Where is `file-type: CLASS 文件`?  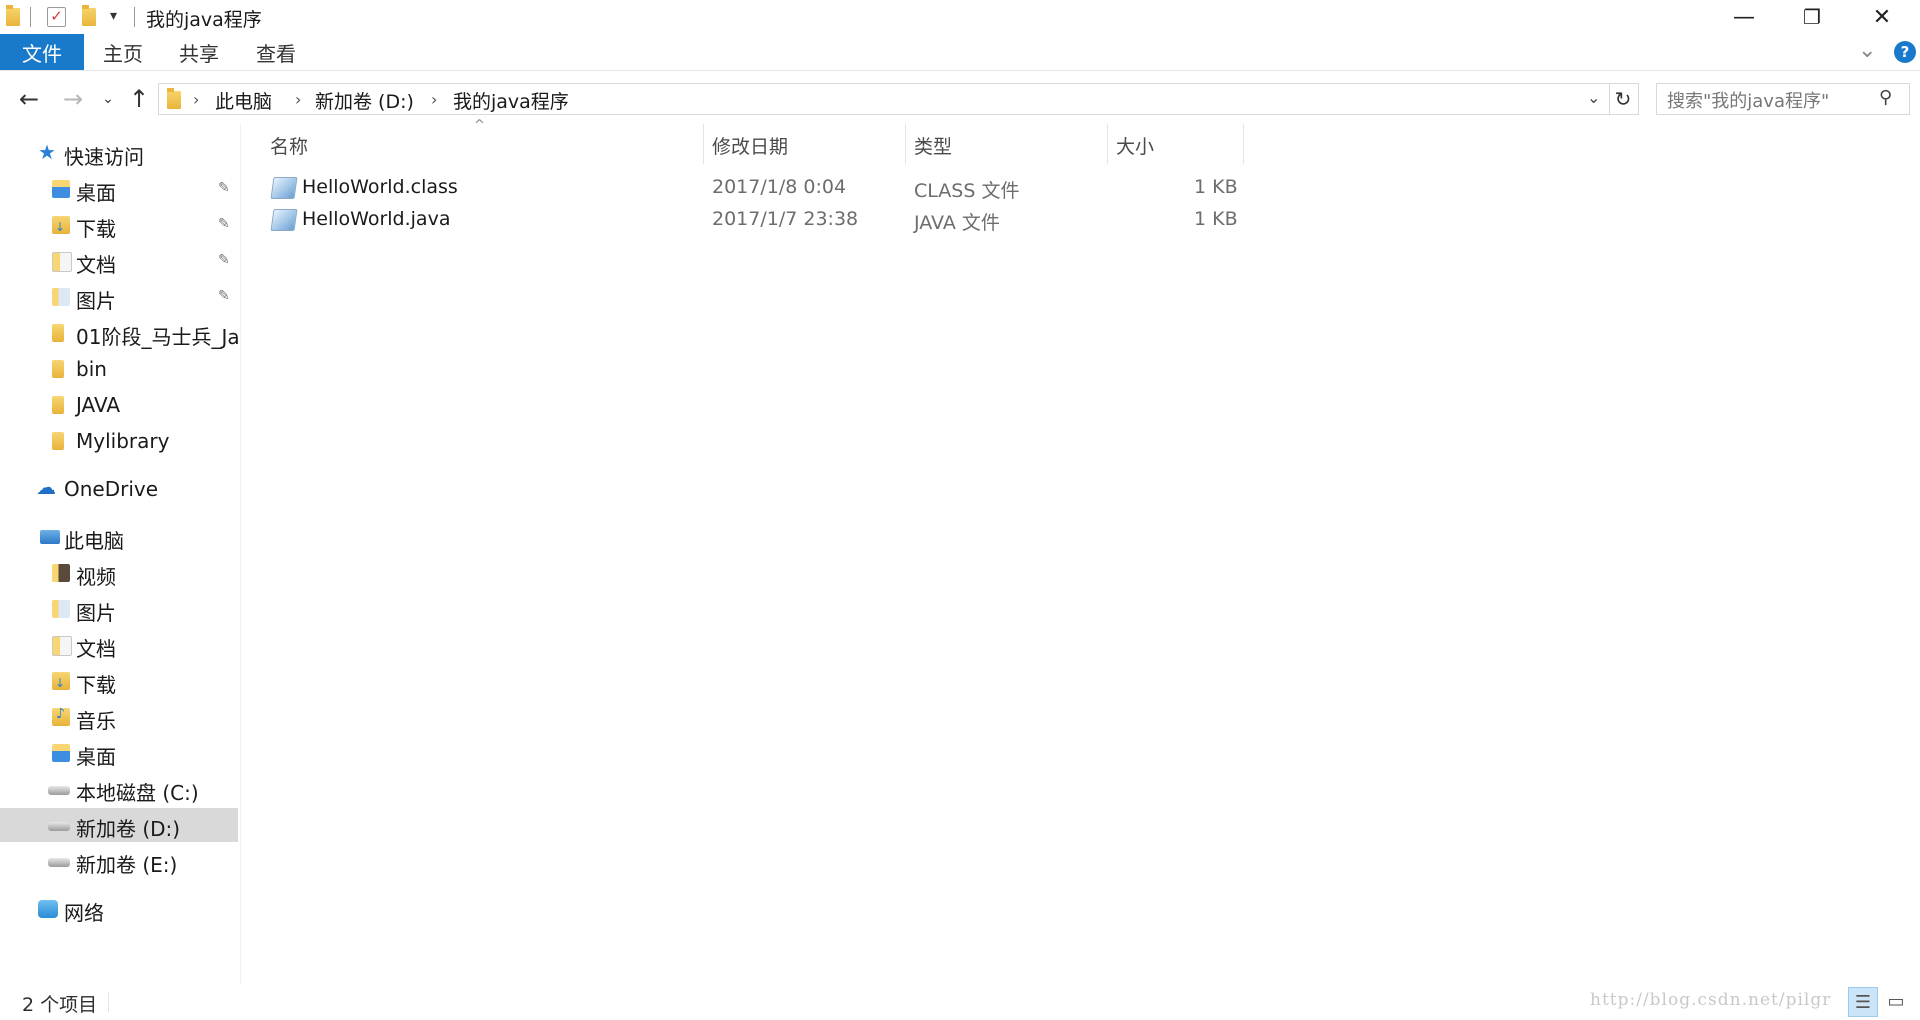 file-type: CLASS 文件 is located at coordinates (967, 191).